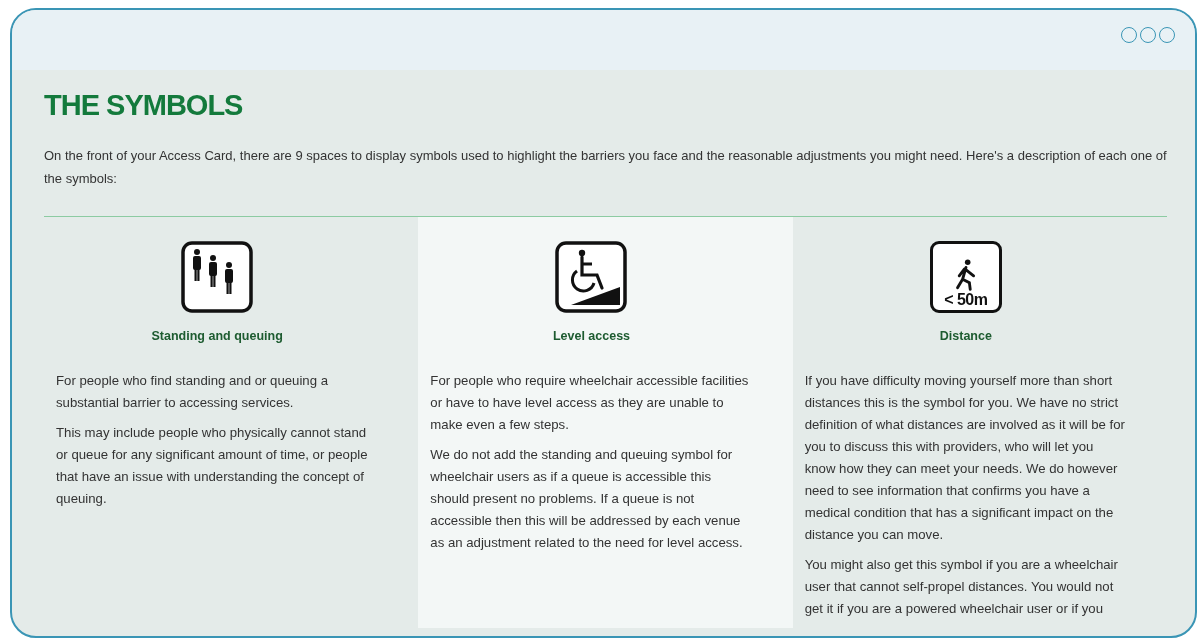 The height and width of the screenshot is (642, 1199). Describe the element at coordinates (591, 277) in the screenshot. I see `wheelchair-ramp-icon` at that location.